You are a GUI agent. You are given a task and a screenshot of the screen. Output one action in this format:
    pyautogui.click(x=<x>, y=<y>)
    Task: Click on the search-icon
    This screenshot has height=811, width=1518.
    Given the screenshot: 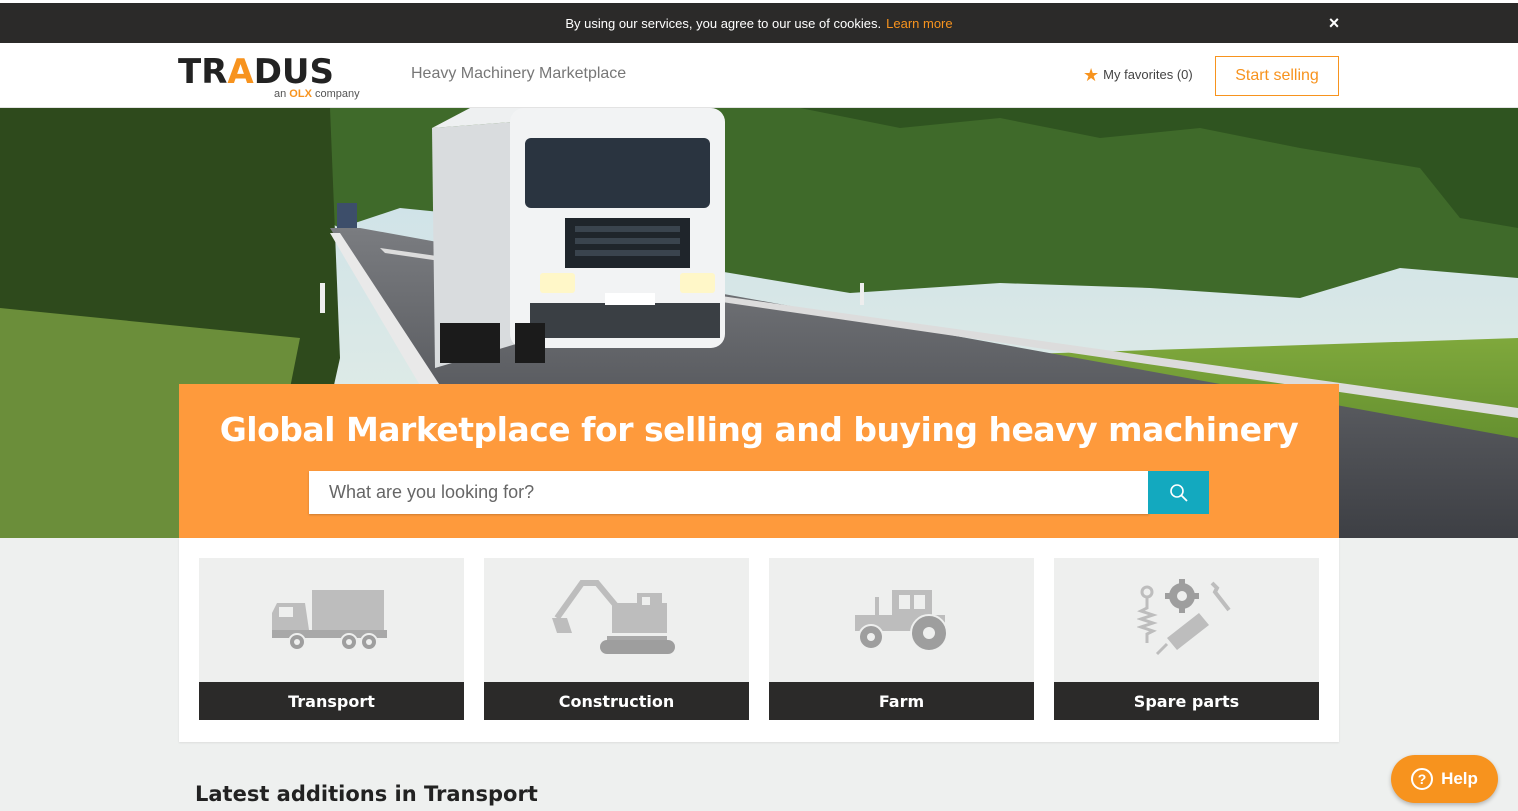 What is the action you would take?
    pyautogui.click(x=1178, y=492)
    